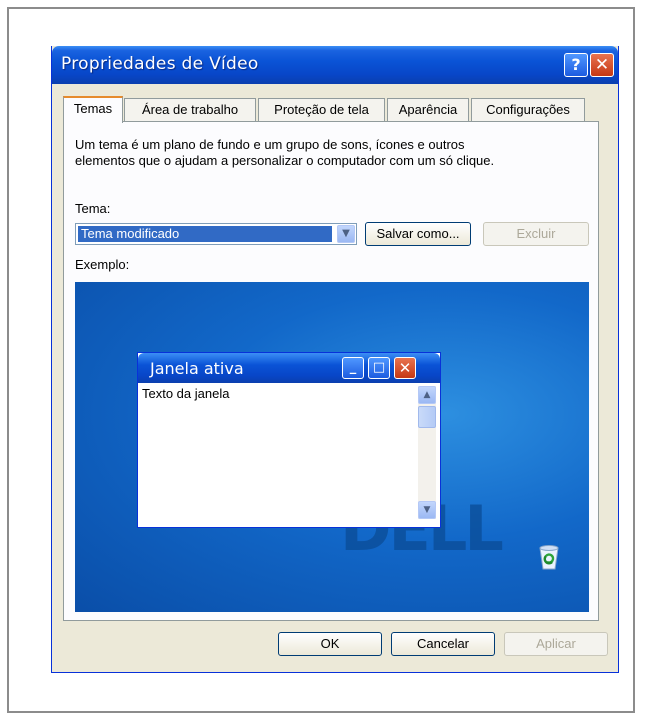  I want to click on preview-active-window: Janela ativa _ □ ✕ Texto da janela ▲ ▼, so click(289, 440).